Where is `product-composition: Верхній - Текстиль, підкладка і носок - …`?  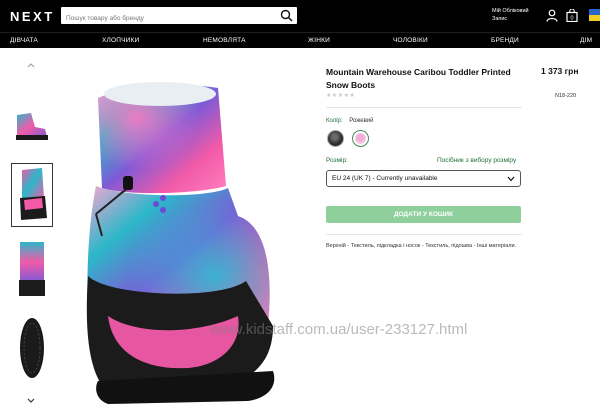
product-composition: Верхній - Текстиль, підкладка і носок - … is located at coordinates (421, 246).